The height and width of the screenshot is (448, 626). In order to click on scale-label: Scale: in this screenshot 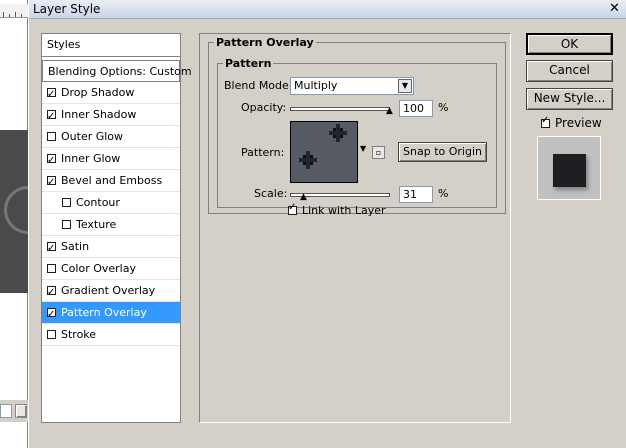, I will do `click(271, 193)`.